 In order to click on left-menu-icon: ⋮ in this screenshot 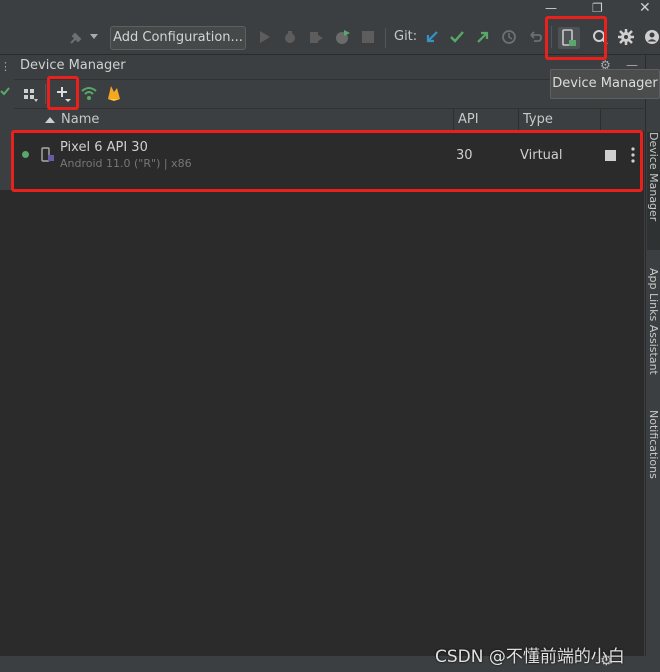, I will do `click(5, 66)`.